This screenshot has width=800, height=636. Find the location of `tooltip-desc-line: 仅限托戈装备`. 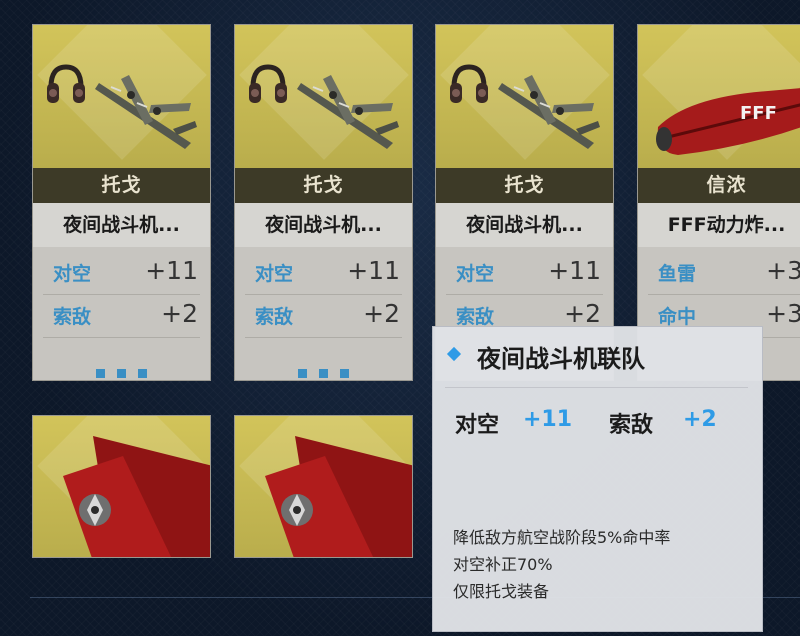

tooltip-desc-line: 仅限托戈装备 is located at coordinates (501, 591).